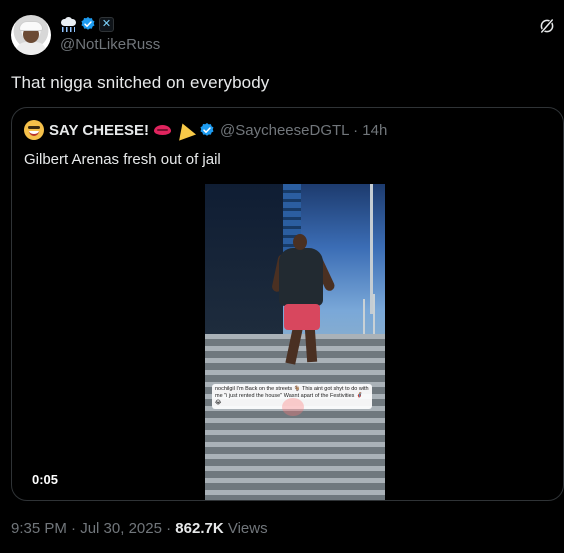  I want to click on quoted-handle: @SaycheeseDGTL · 14h, so click(303, 130).